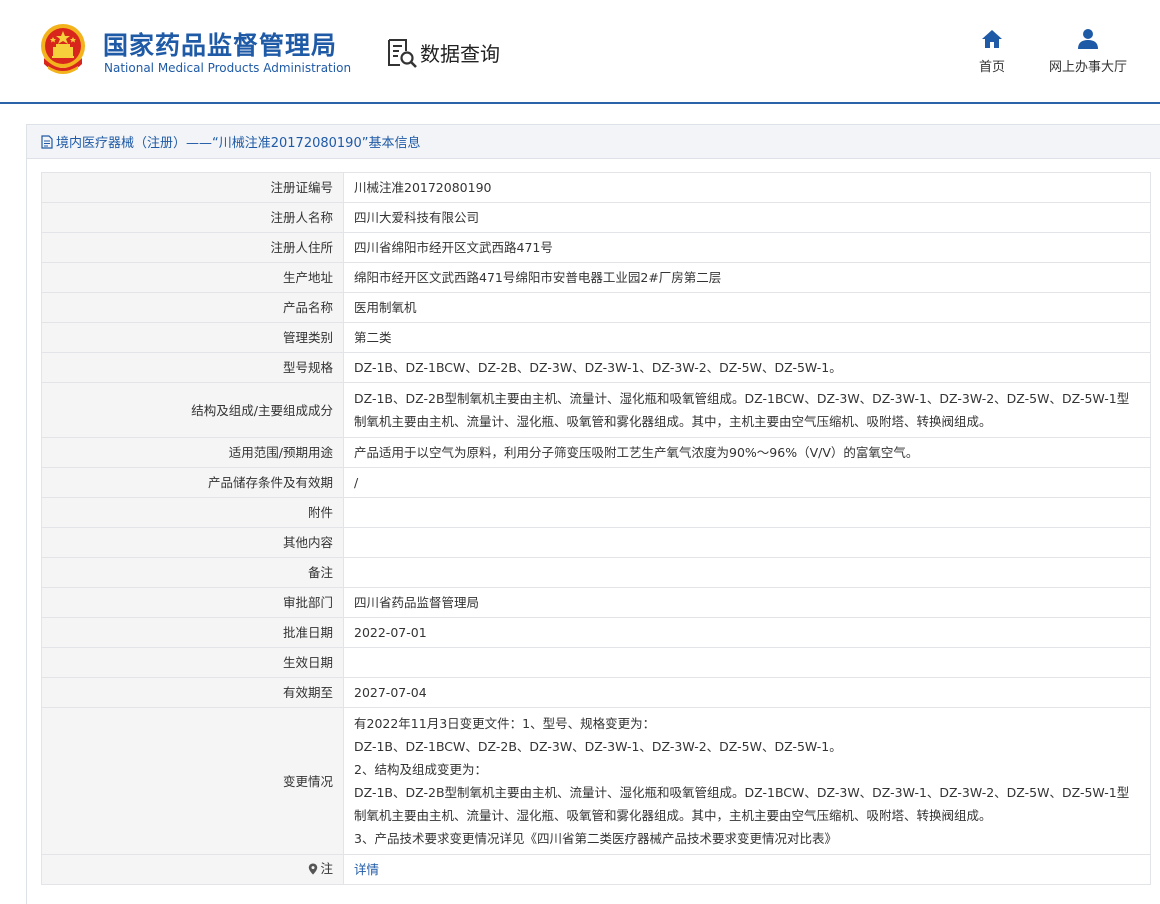 The height and width of the screenshot is (904, 1160). I want to click on change-line: 2、结构及组成变更为：, so click(420, 769).